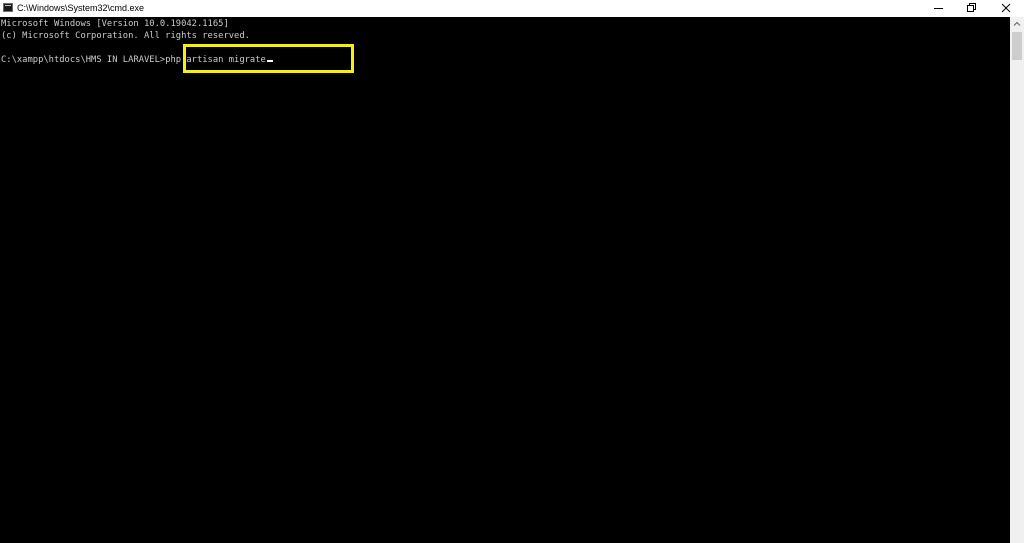 Image resolution: width=1024 pixels, height=543 pixels. What do you see at coordinates (1017, 46) in the screenshot?
I see `scroll-thumb` at bounding box center [1017, 46].